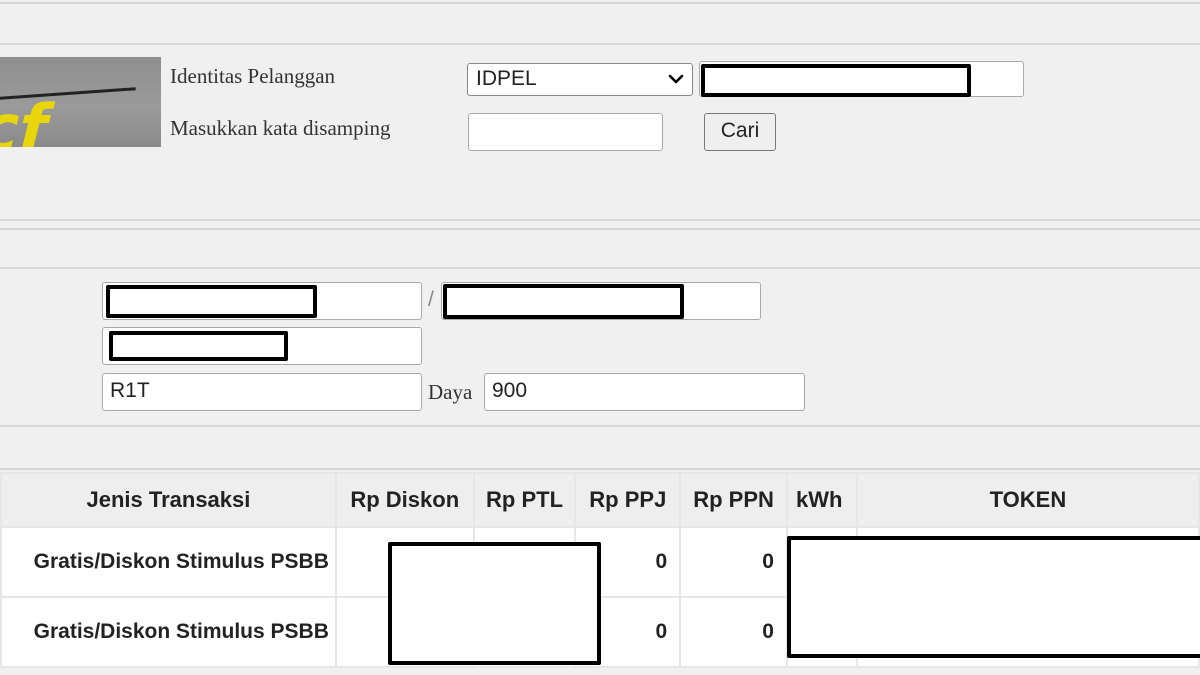  I want to click on id-label: Identitas Pelanggan, so click(253, 76).